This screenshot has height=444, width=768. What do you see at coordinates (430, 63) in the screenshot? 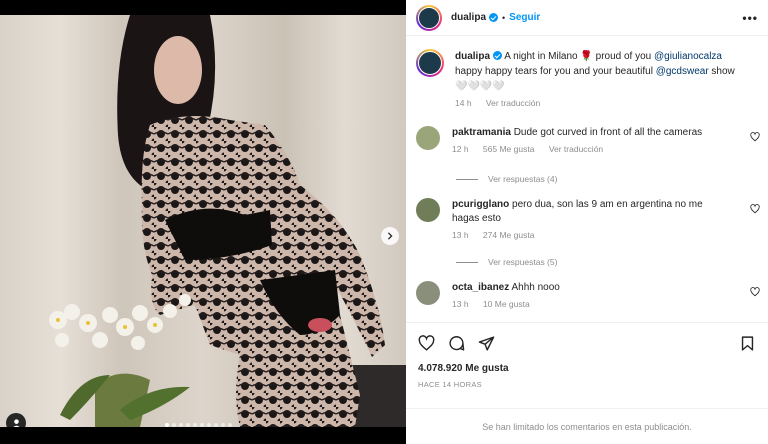
I see `caption-author-avatar` at bounding box center [430, 63].